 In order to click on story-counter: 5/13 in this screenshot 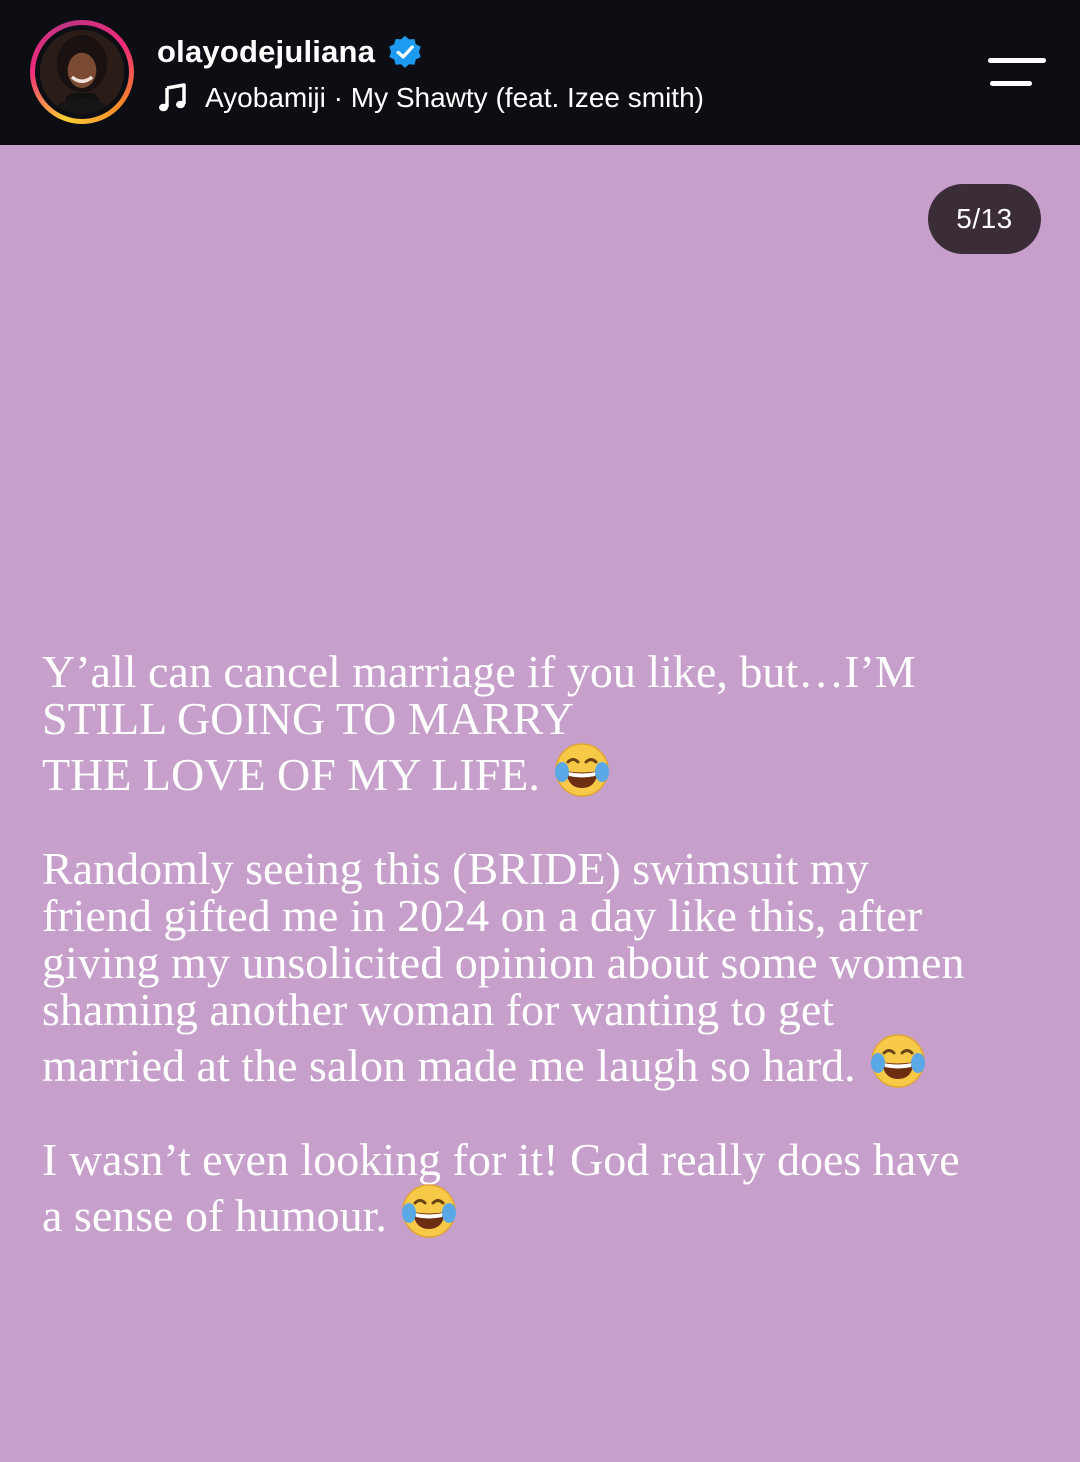, I will do `click(984, 219)`.